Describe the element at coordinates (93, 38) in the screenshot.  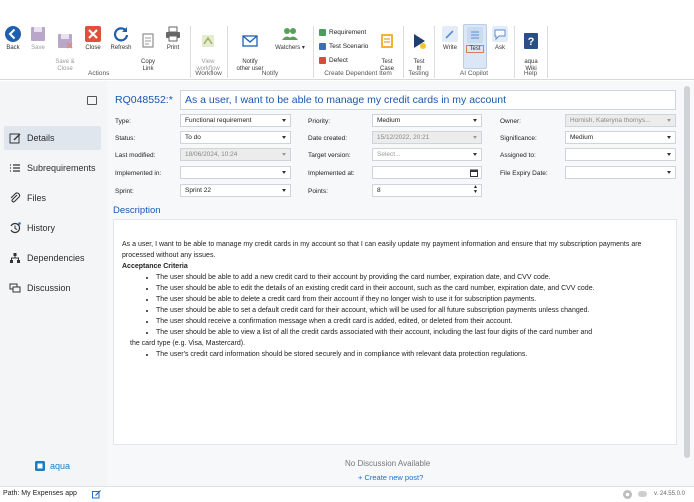
I see `close-button: Close` at that location.